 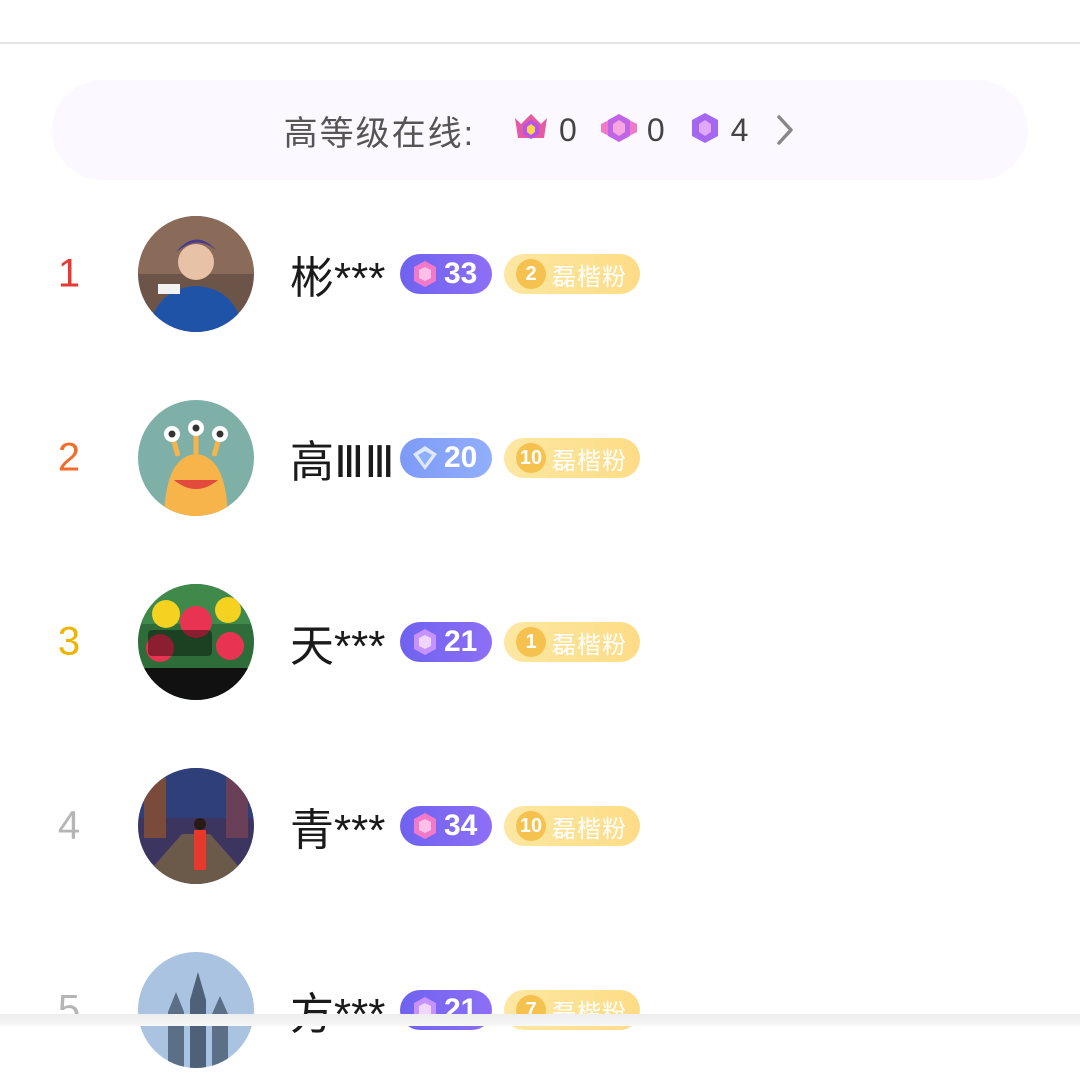 What do you see at coordinates (425, 458) in the screenshot?
I see `diamond-icon` at bounding box center [425, 458].